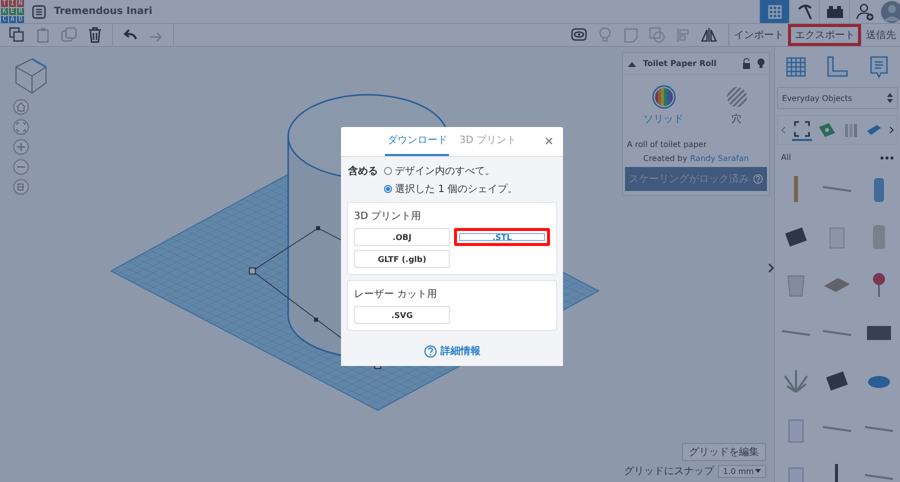 The width and height of the screenshot is (900, 482). Describe the element at coordinates (880, 35) in the screenshot. I see `export-bar-button: 送信先` at that location.